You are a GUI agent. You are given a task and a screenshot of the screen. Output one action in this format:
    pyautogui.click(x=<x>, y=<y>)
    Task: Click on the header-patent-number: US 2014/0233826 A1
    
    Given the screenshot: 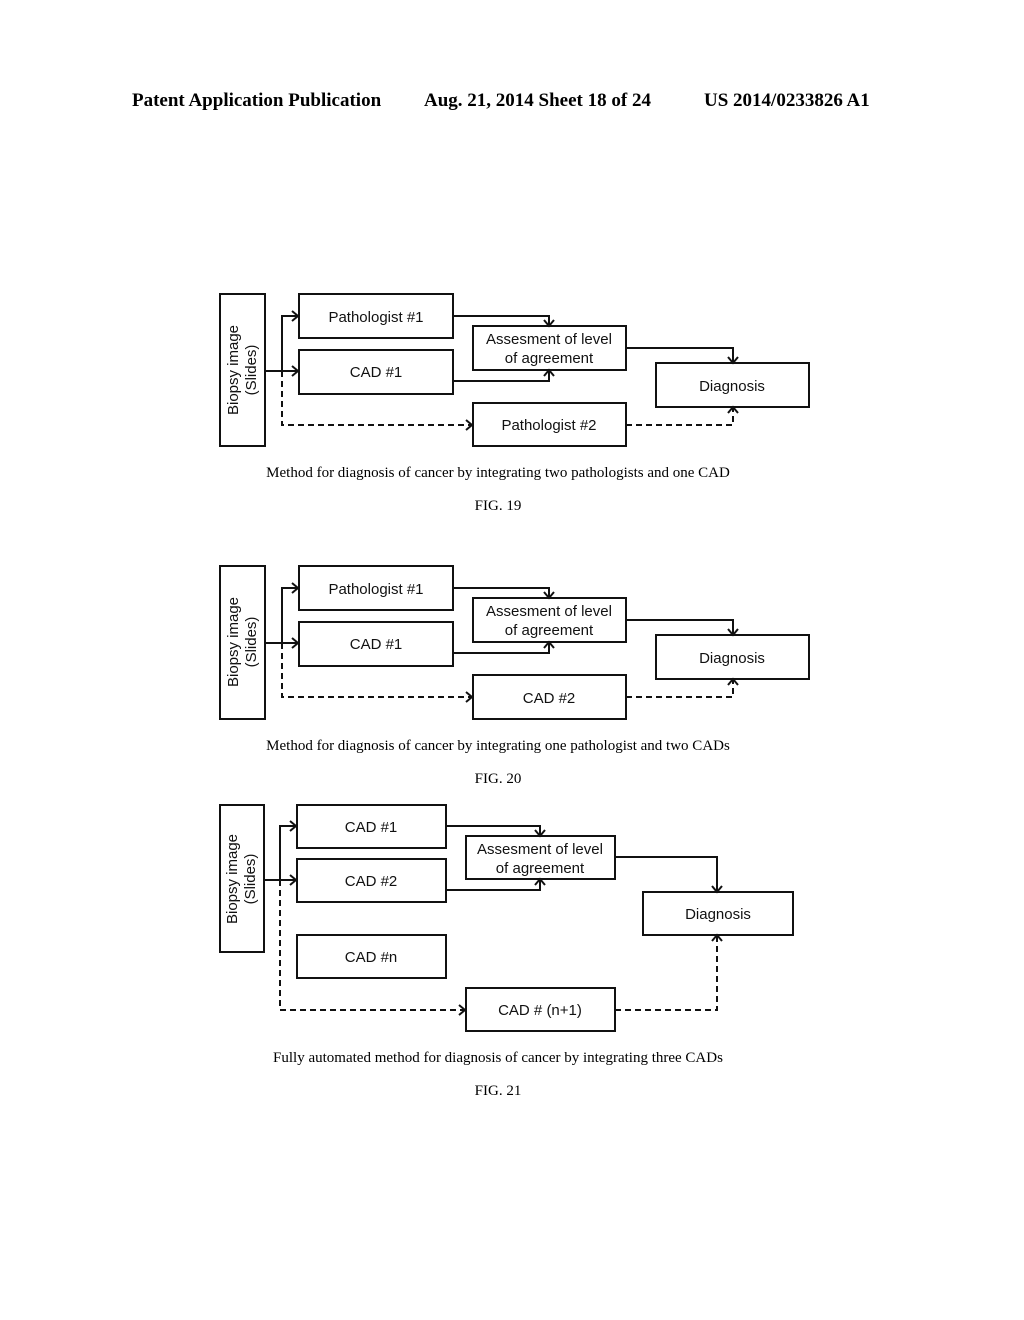 What is the action you would take?
    pyautogui.click(x=787, y=100)
    